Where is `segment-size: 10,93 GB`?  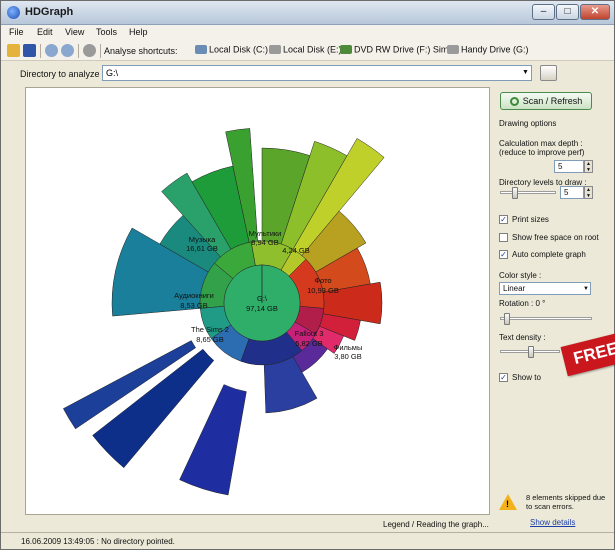 segment-size: 10,93 GB is located at coordinates (323, 290).